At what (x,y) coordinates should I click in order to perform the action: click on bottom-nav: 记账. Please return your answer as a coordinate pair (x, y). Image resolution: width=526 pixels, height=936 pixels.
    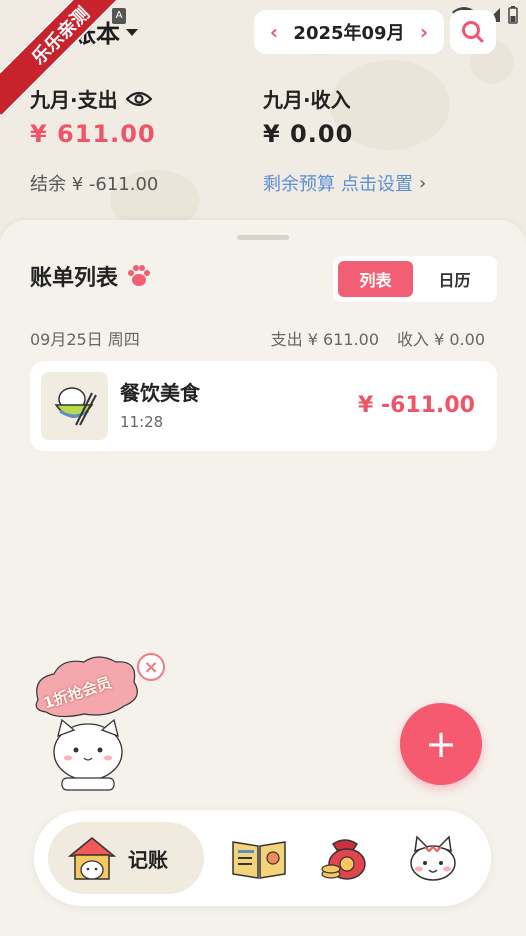
    Looking at the image, I should click on (262, 858).